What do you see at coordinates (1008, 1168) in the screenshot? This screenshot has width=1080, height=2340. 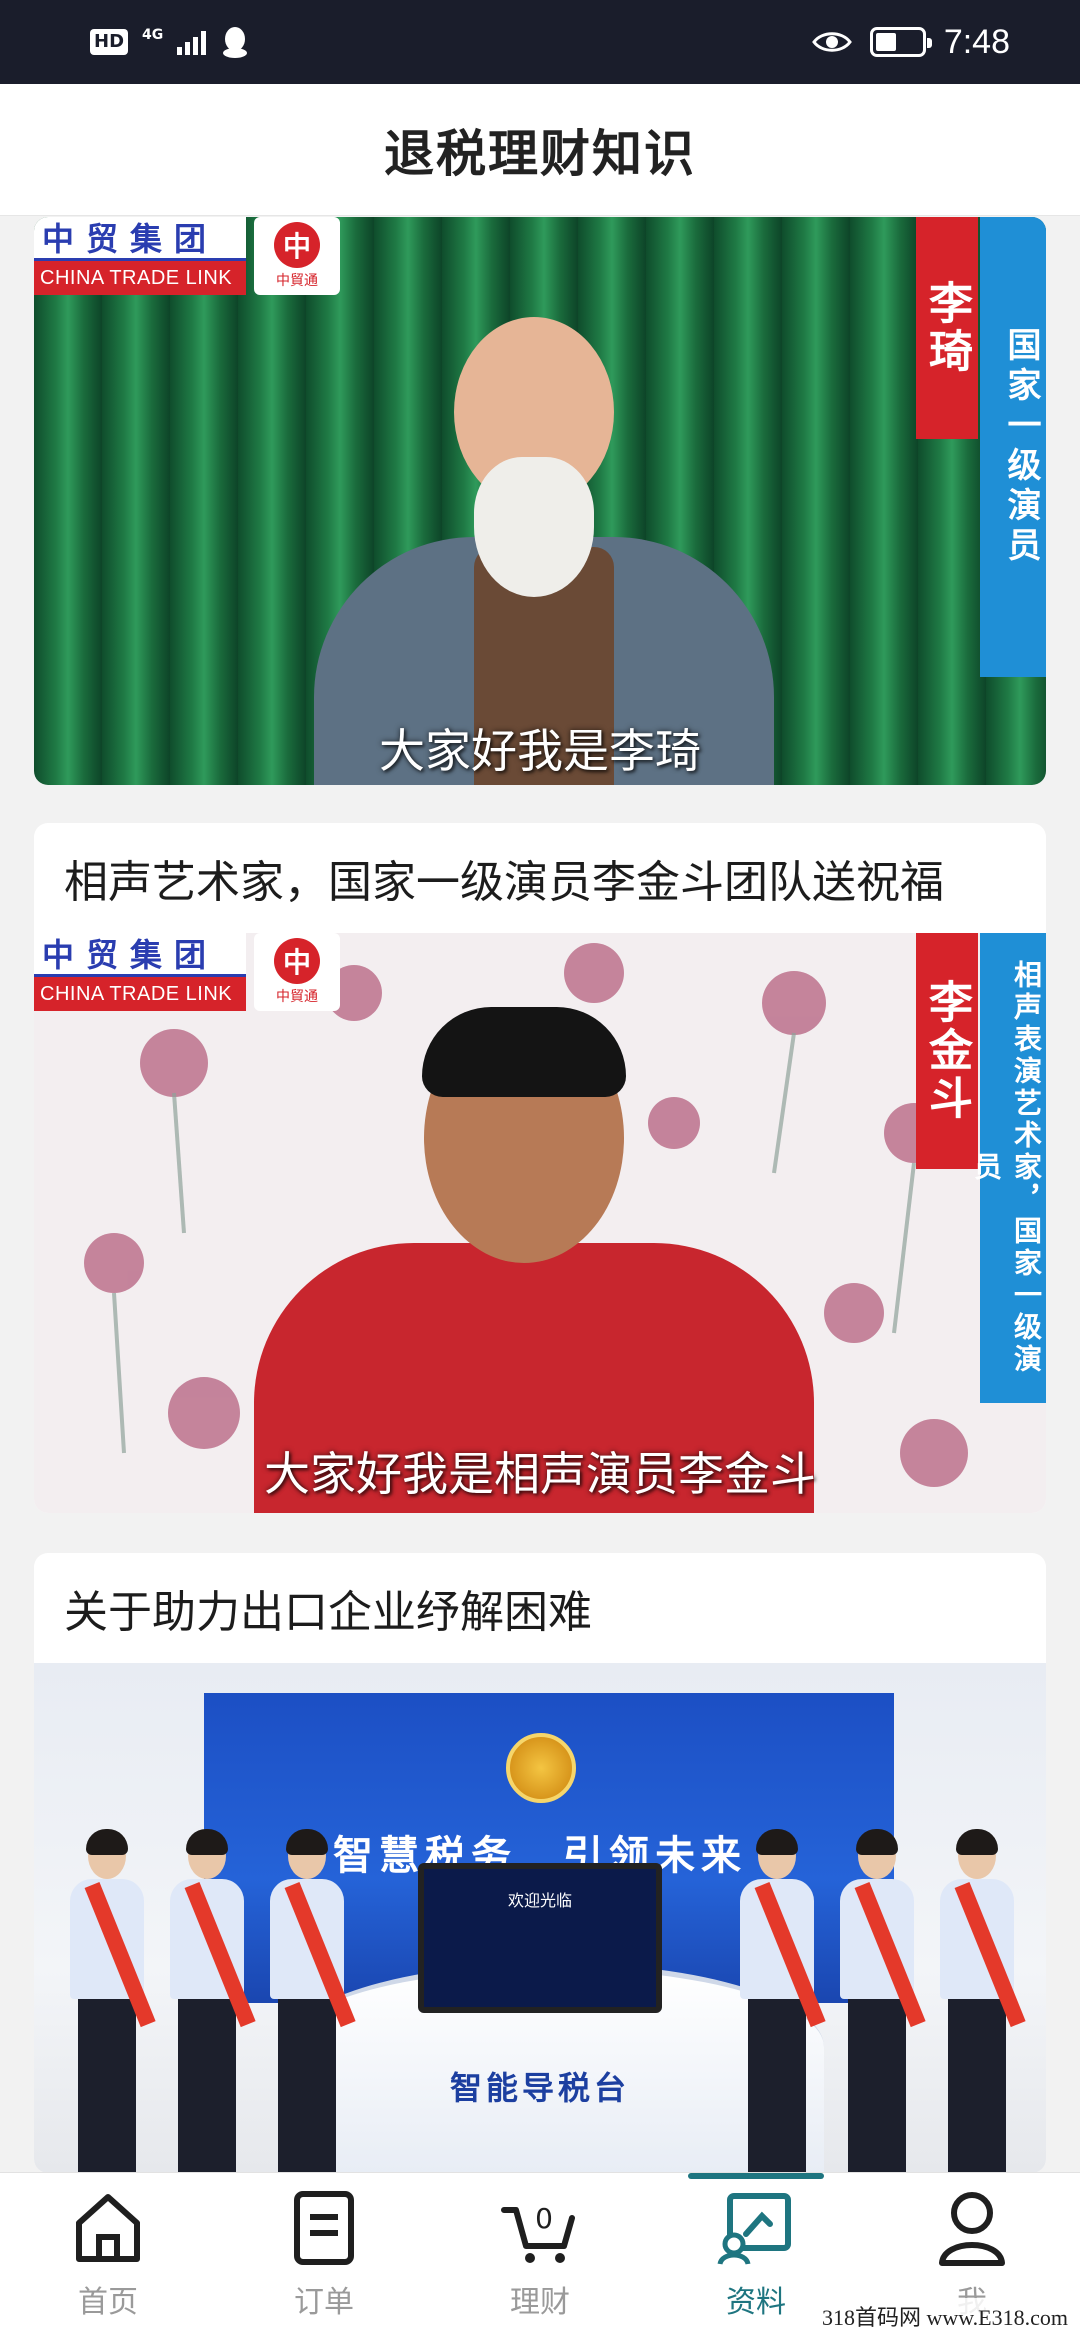 I see `title-tag: 相声表演艺术家，国家一级演员` at bounding box center [1008, 1168].